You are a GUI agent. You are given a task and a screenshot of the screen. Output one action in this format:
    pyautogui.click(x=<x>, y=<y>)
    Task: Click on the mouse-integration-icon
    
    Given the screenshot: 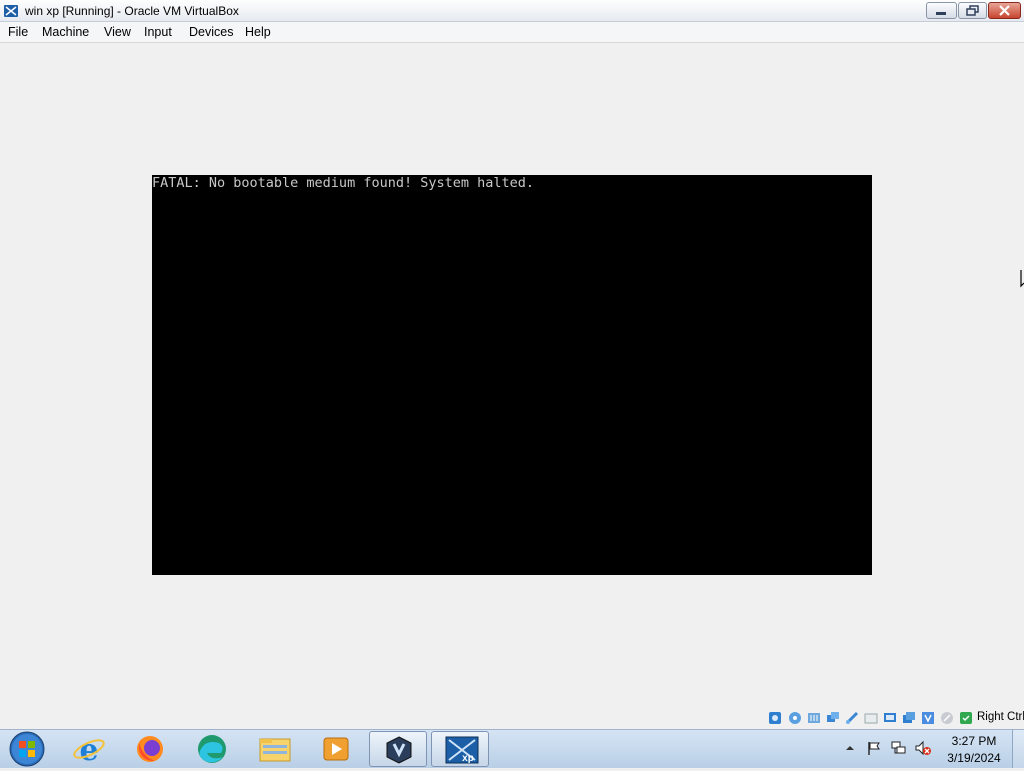 What is the action you would take?
    pyautogui.click(x=947, y=718)
    